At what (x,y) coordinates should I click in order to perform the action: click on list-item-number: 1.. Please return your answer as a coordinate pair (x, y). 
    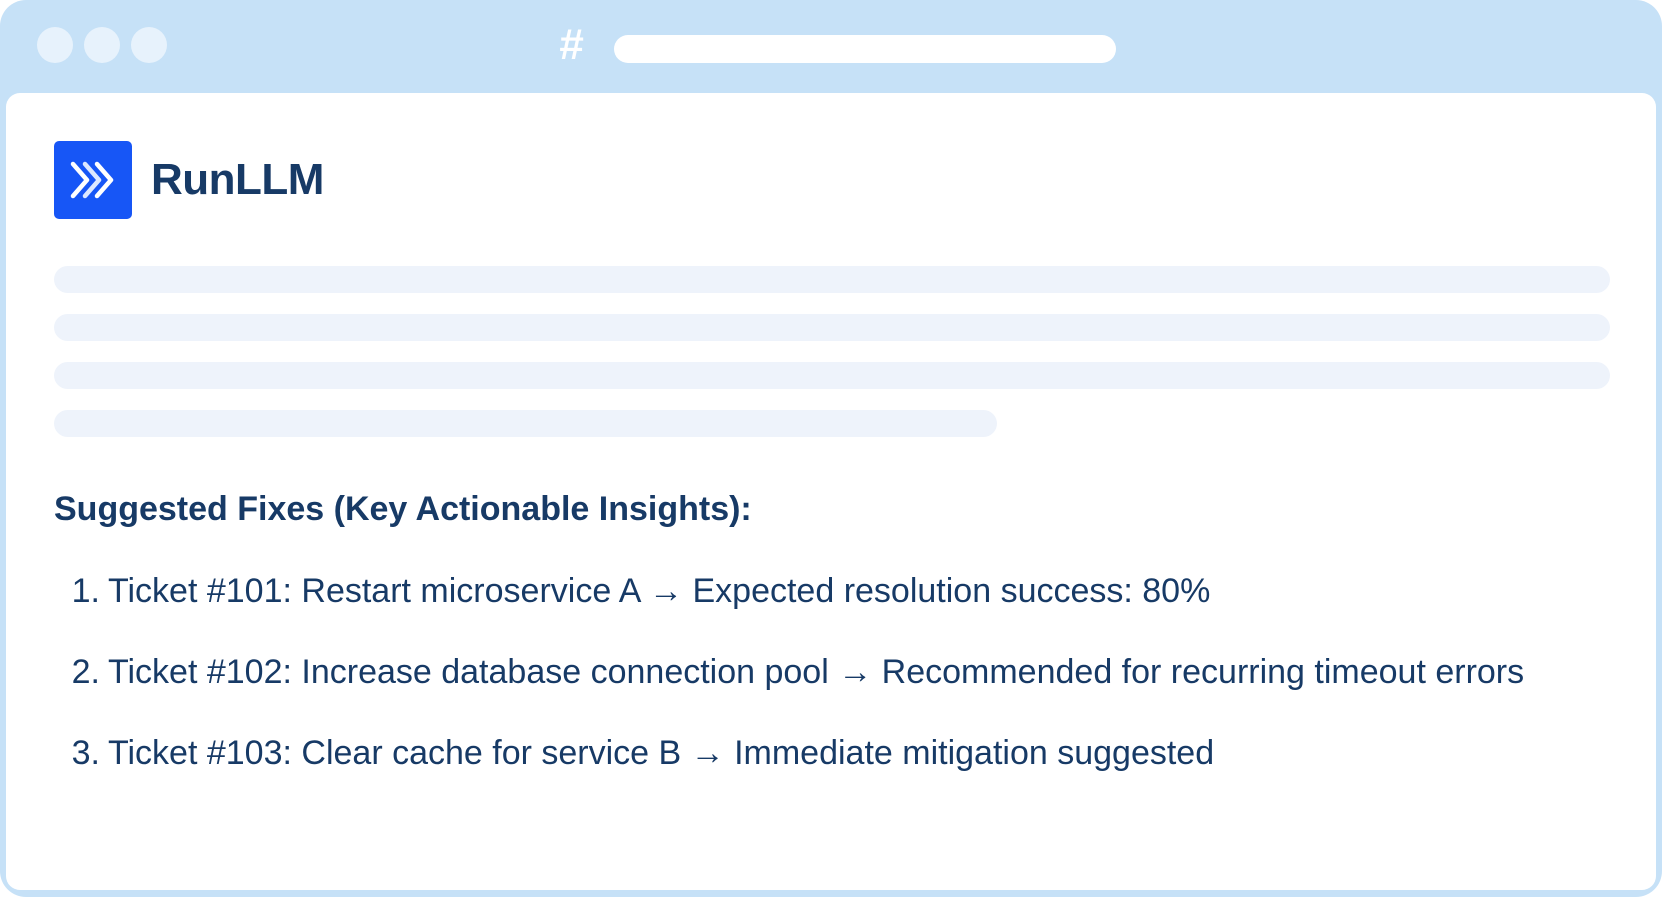
    Looking at the image, I should click on (85, 591).